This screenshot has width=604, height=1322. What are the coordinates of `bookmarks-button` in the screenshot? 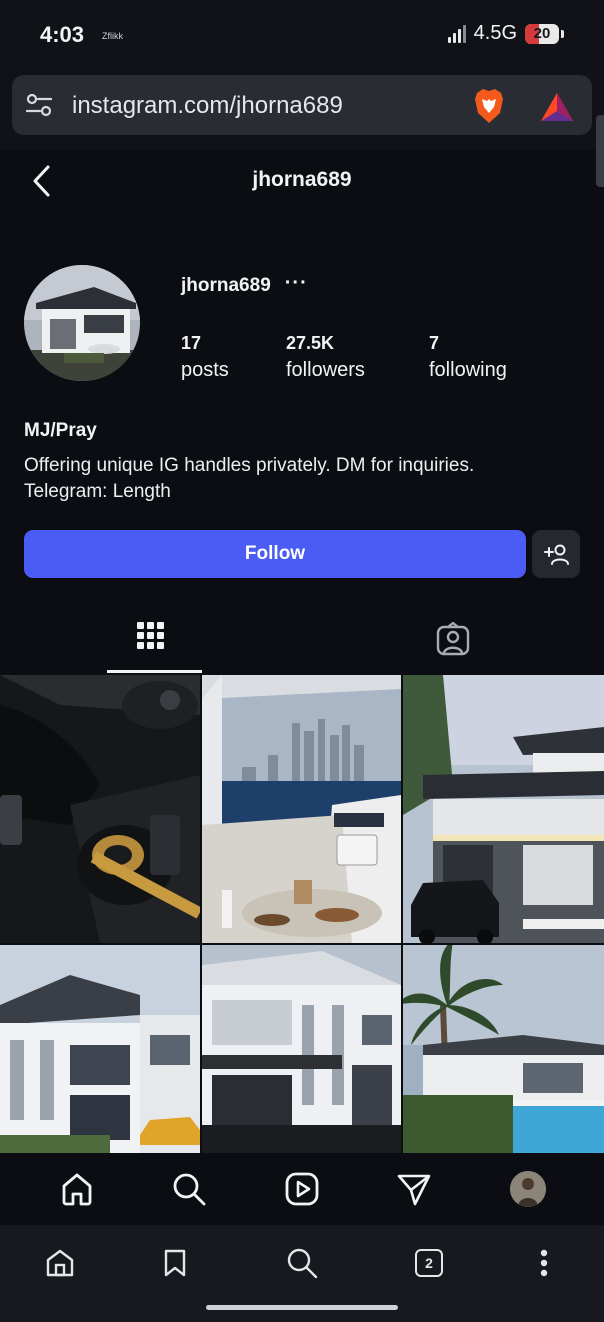 It's located at (175, 1263).